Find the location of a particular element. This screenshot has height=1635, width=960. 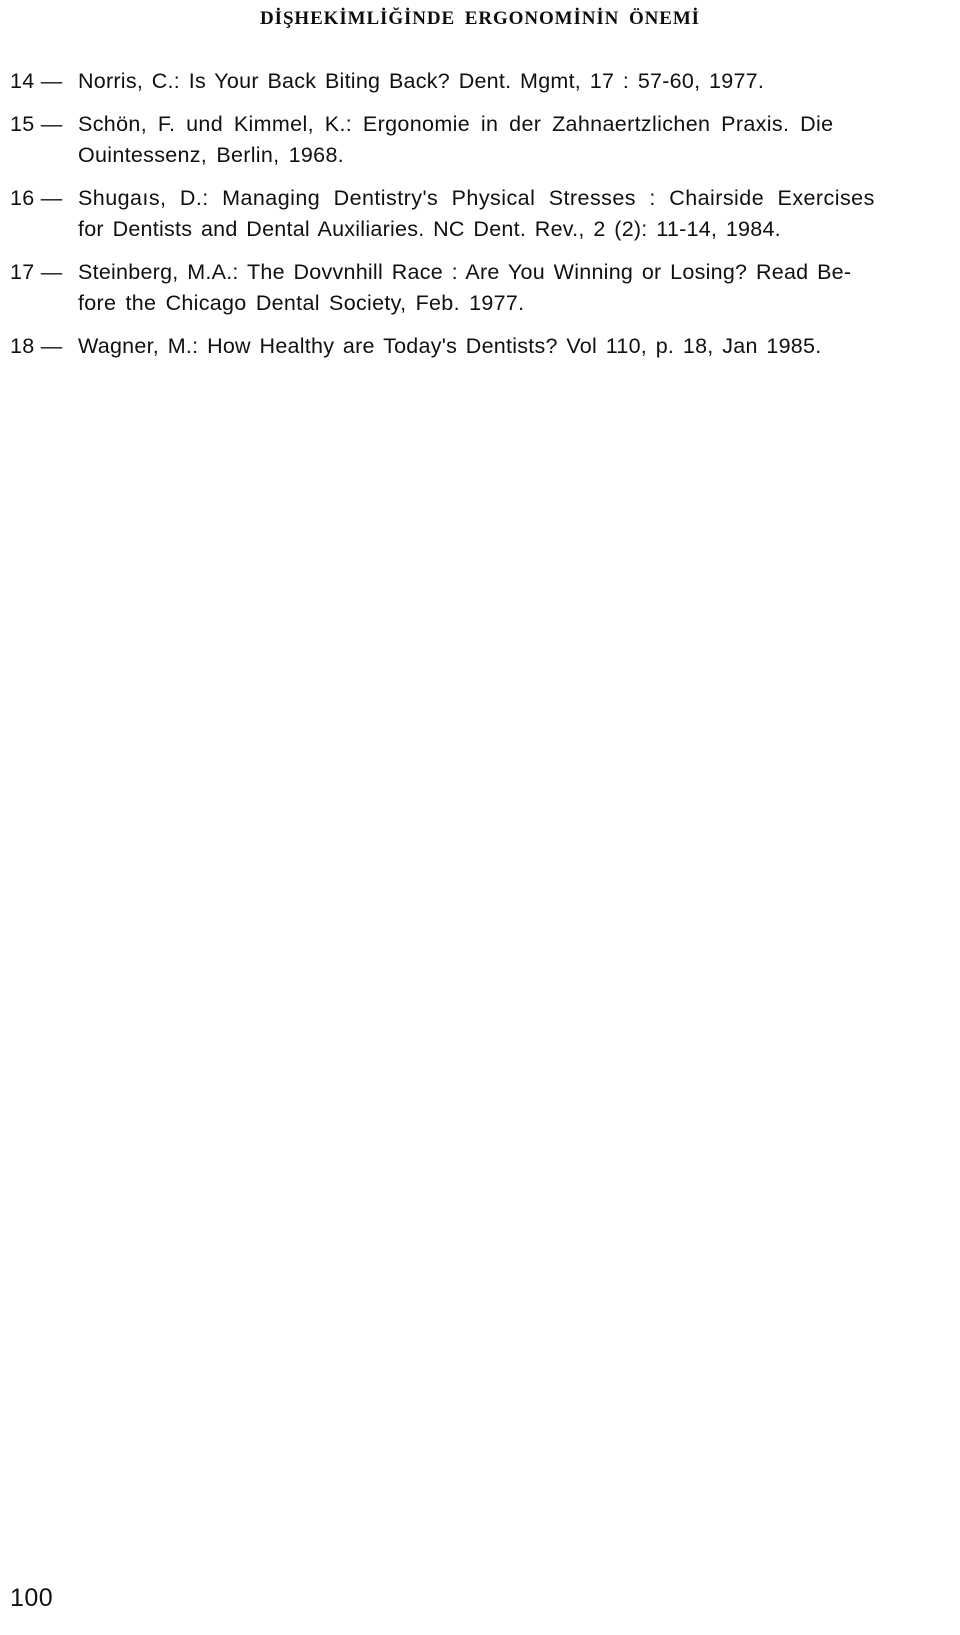

running-header-title: DİŞHEKİMLİĞİNDE ERGONOMİNİN ÖNEMİ is located at coordinates (480, 18).